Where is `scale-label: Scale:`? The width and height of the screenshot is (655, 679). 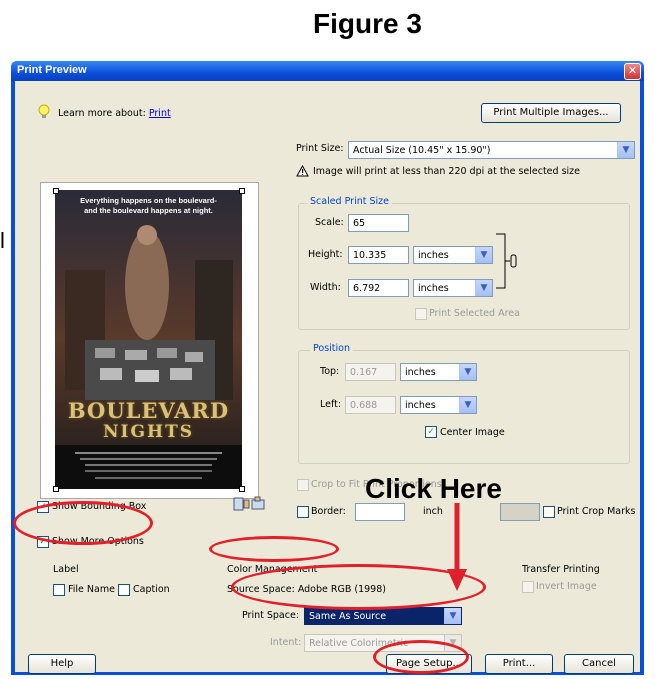 scale-label: Scale: is located at coordinates (329, 222).